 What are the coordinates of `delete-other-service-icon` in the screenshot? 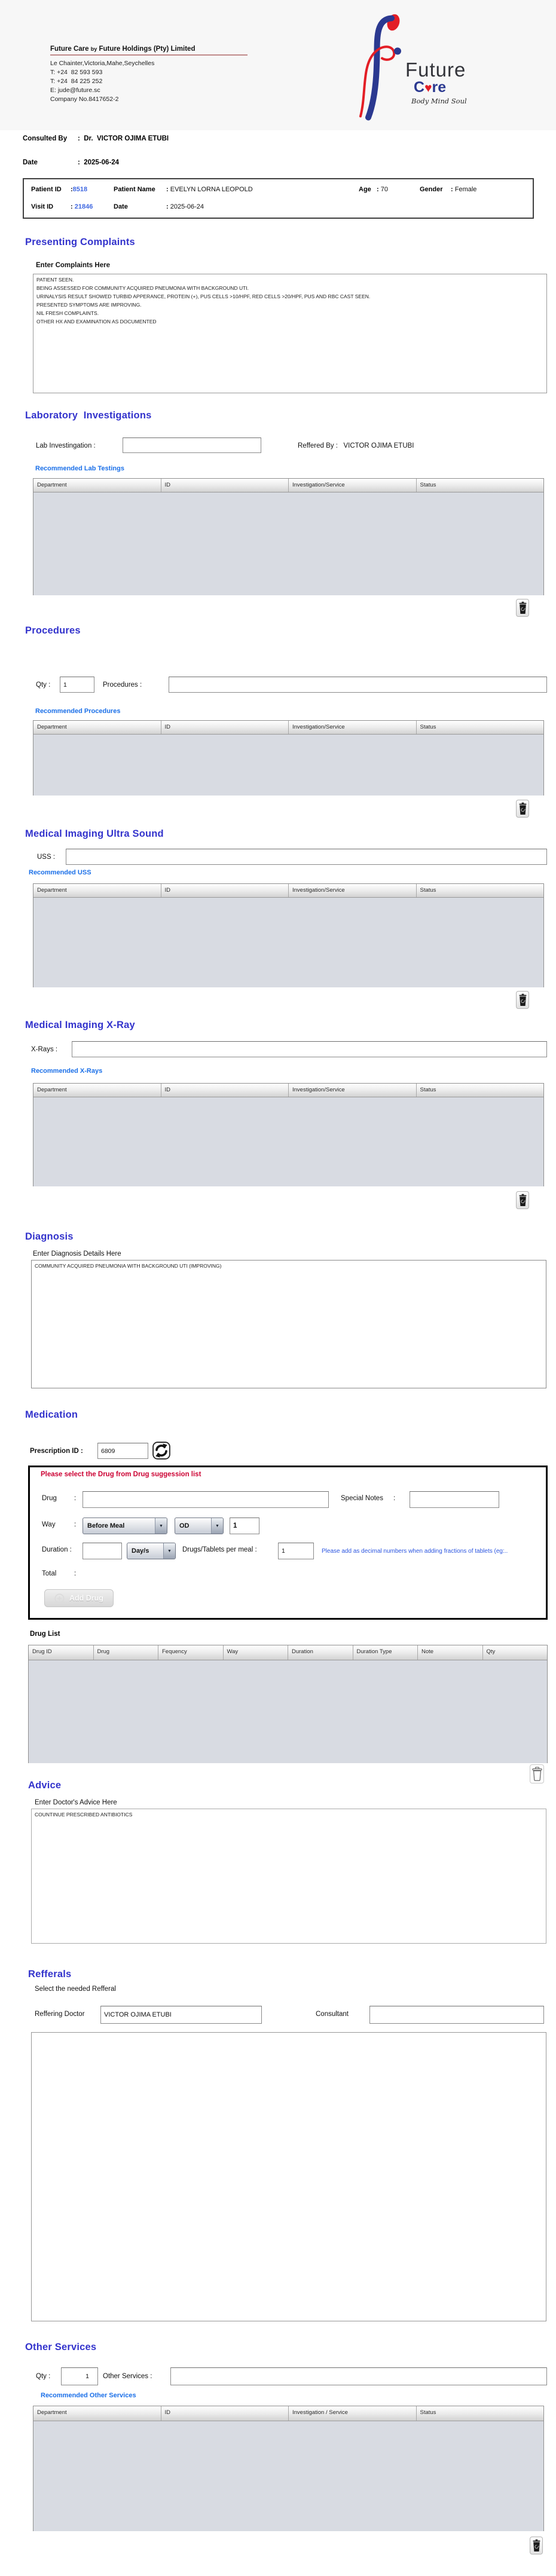 It's located at (537, 2545).